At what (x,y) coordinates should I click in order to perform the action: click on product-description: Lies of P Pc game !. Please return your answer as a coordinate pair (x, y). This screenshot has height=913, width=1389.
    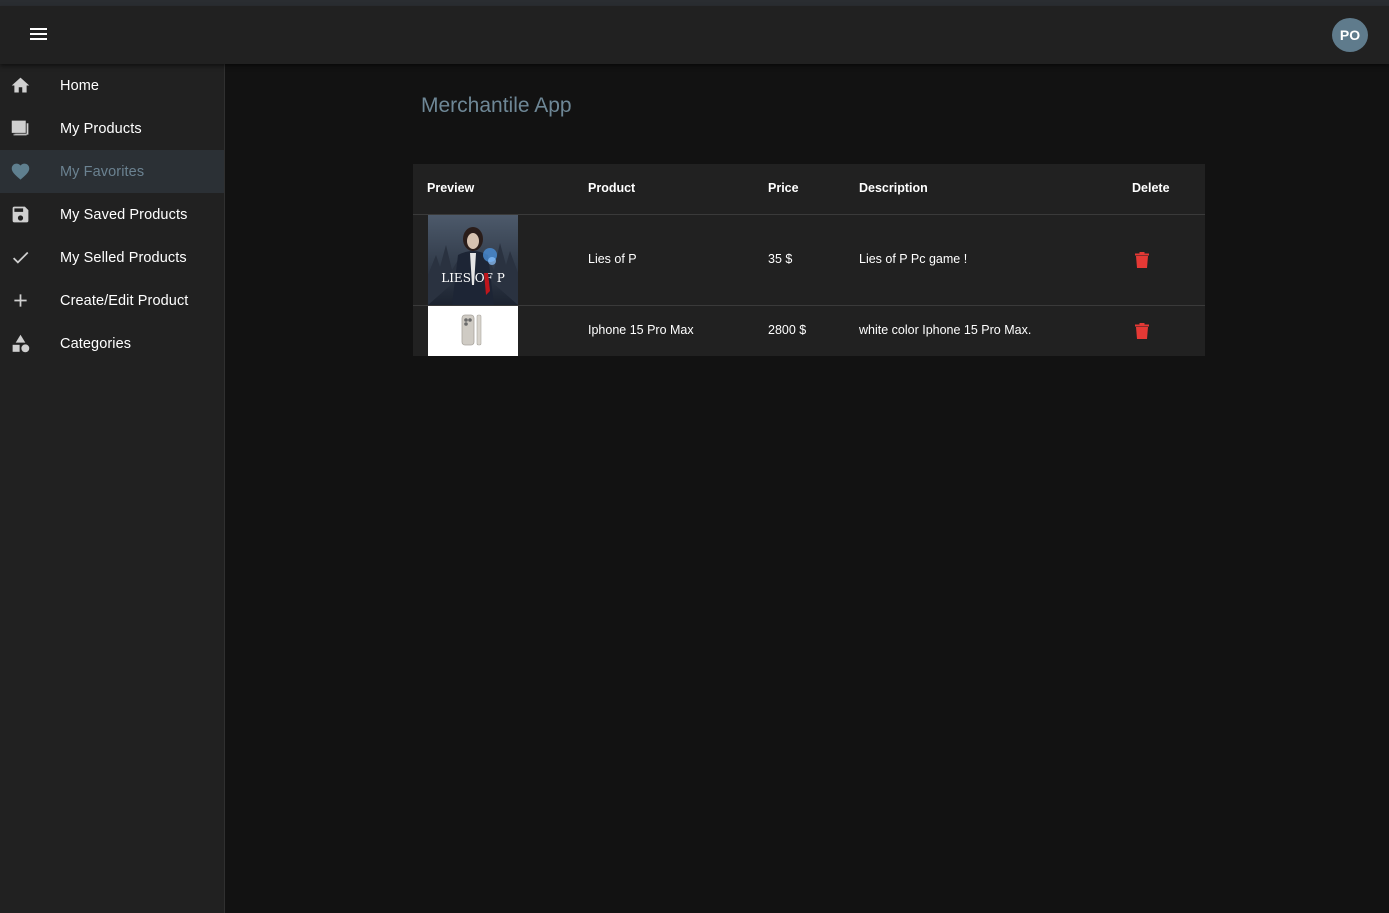
    Looking at the image, I should click on (913, 259).